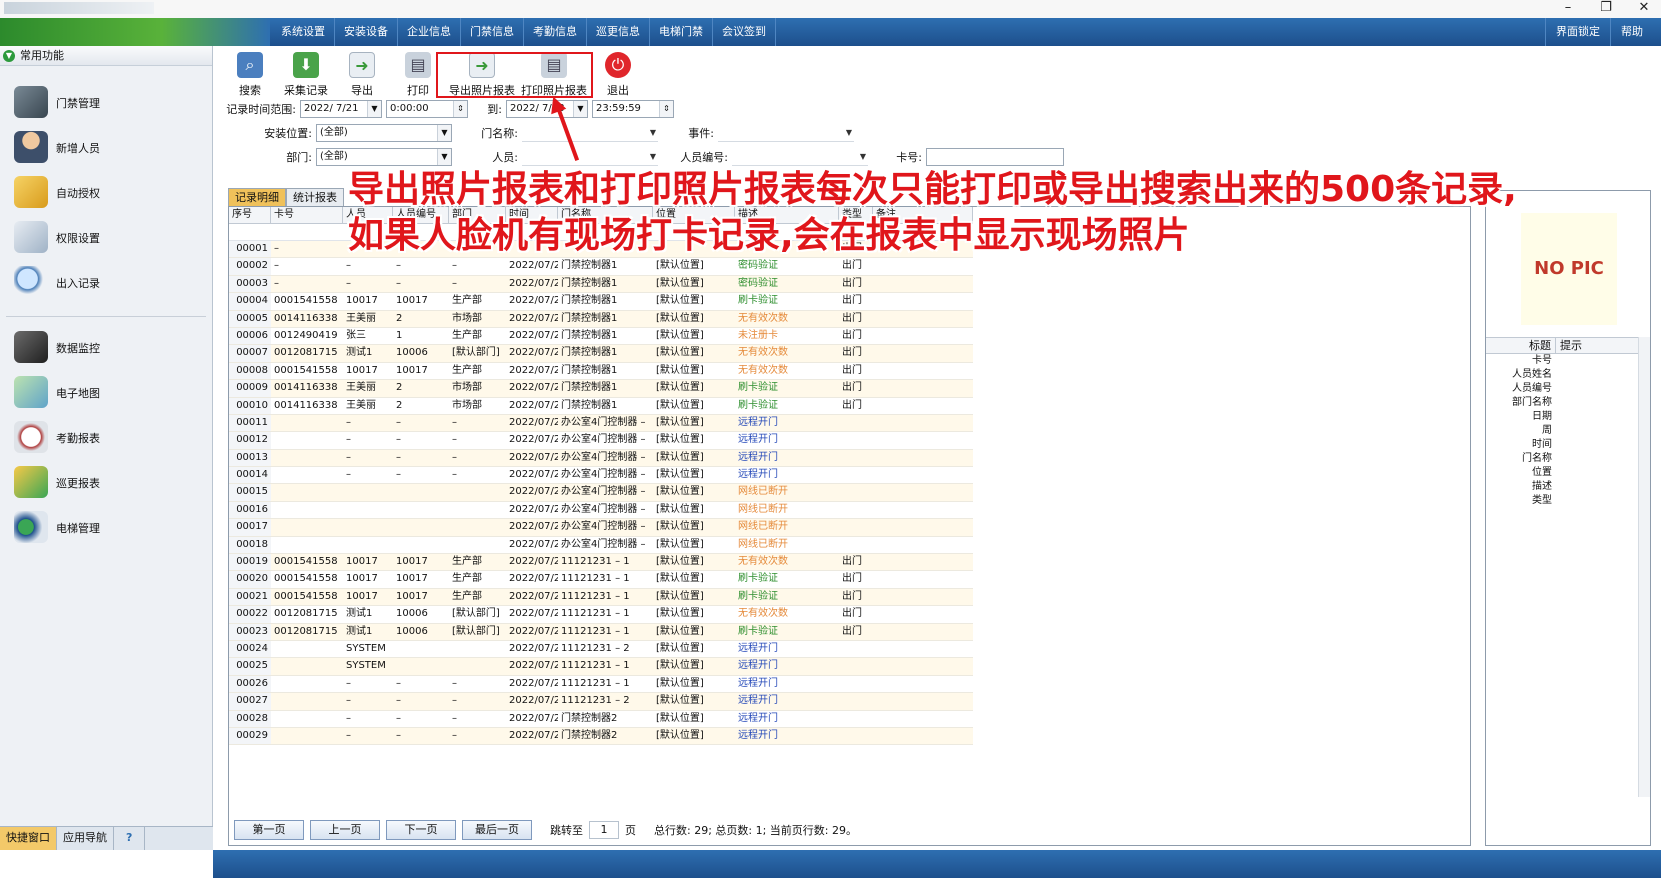 The image size is (1661, 878). What do you see at coordinates (1577, 32) in the screenshot?
I see `lock-ui-button: 界面锁定` at bounding box center [1577, 32].